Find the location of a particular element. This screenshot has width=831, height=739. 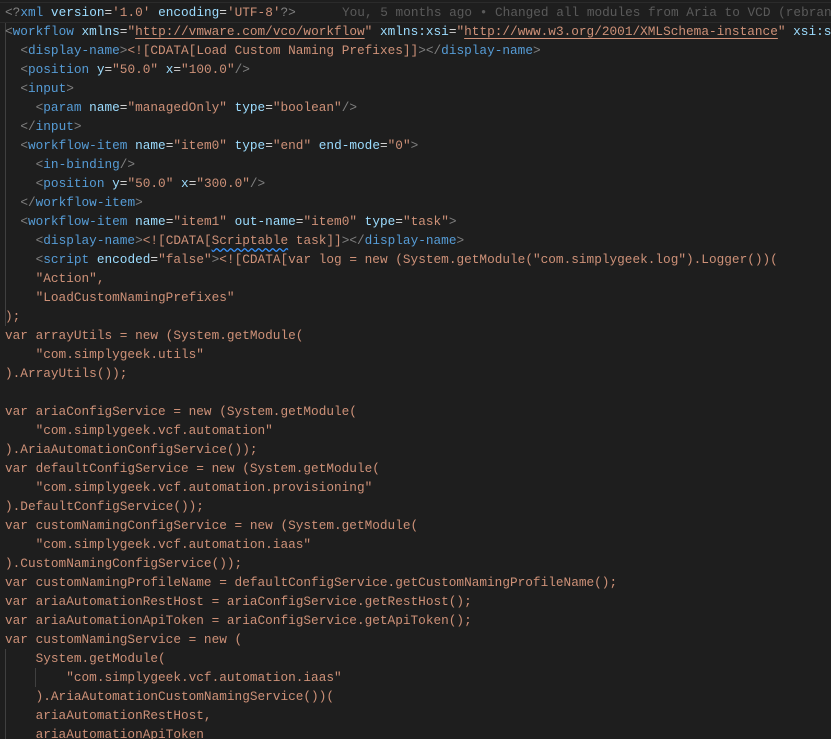

code-line: ); is located at coordinates (418, 316).